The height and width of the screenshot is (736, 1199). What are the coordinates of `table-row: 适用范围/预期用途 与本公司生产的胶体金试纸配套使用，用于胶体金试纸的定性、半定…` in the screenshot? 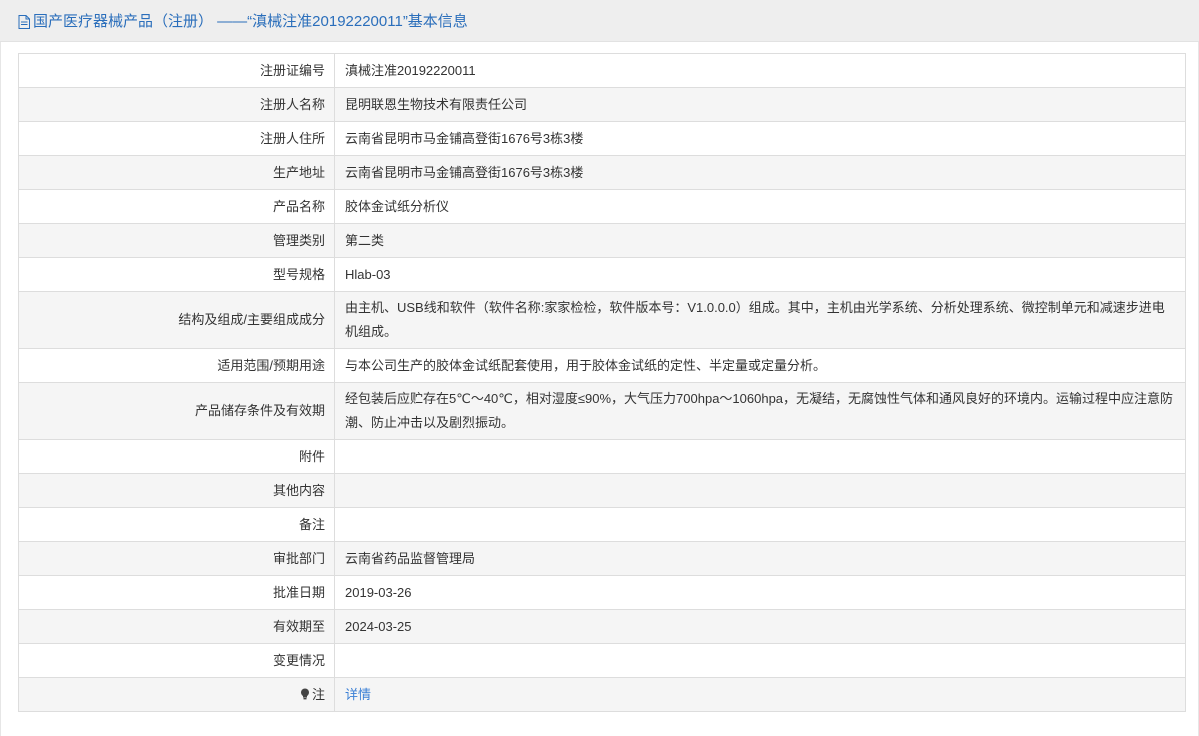 It's located at (602, 365).